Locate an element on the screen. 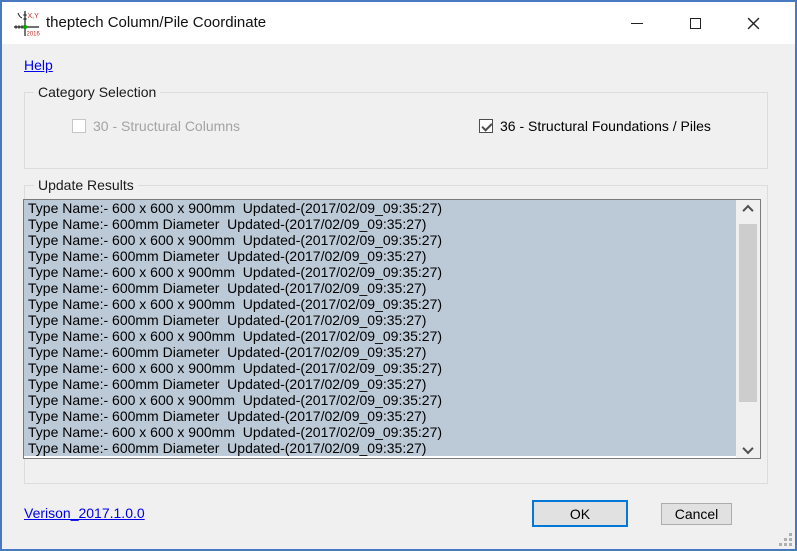 This screenshot has width=797, height=551. checkbox-structural-columns: 30 - Structural Columns is located at coordinates (156, 126).